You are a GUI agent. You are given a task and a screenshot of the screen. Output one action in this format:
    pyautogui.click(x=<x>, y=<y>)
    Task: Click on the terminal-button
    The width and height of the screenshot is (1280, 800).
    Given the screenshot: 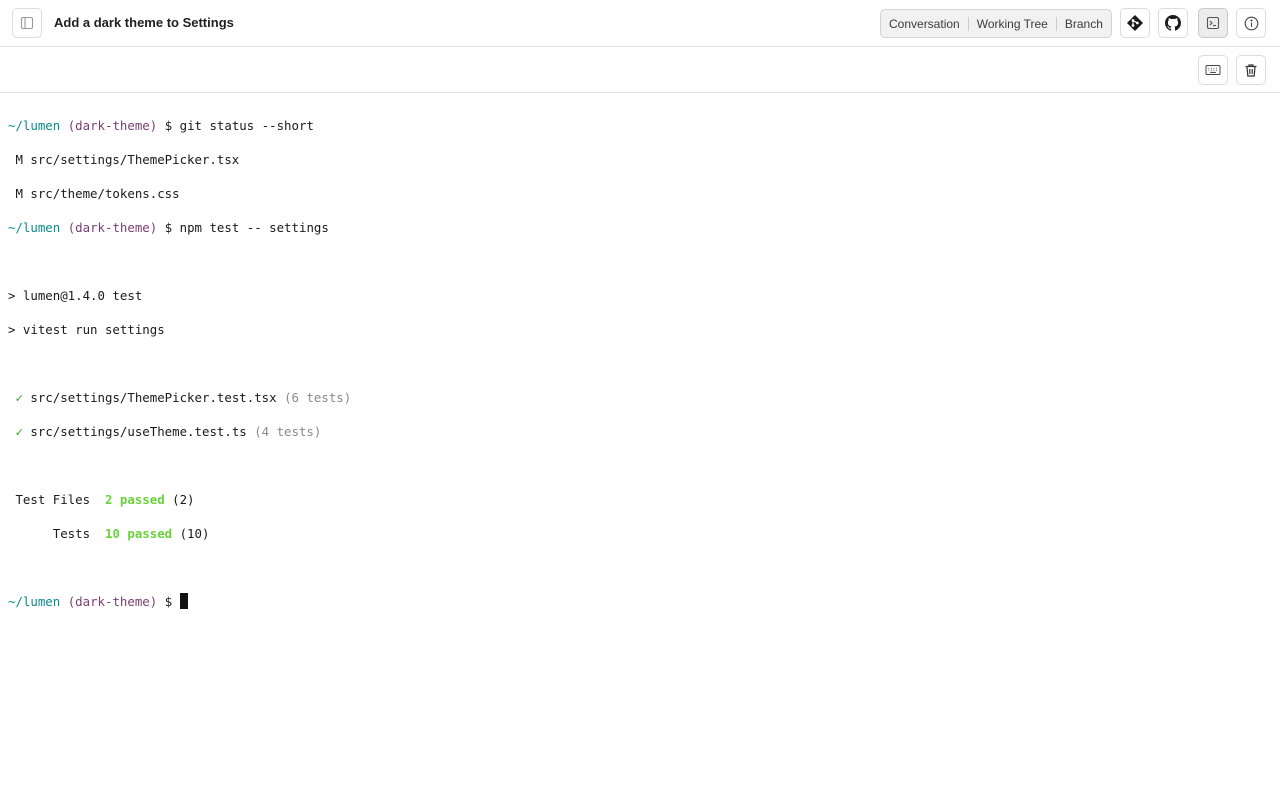 What is the action you would take?
    pyautogui.click(x=1213, y=23)
    